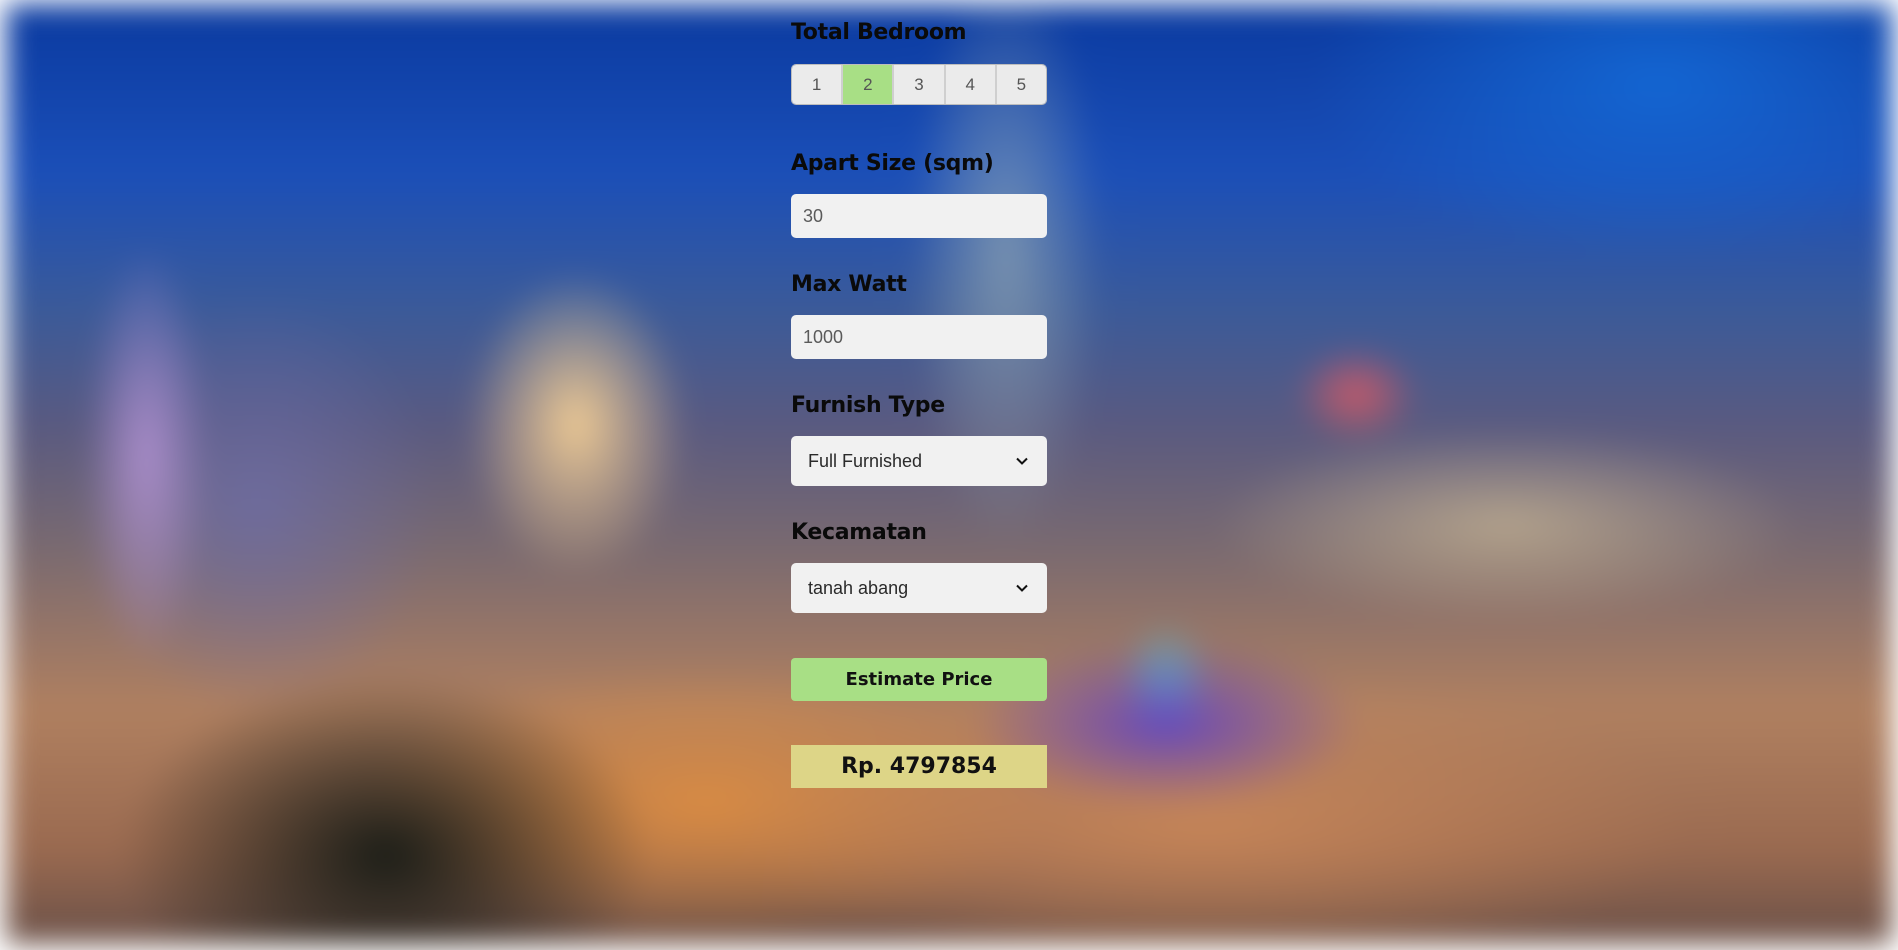  I want to click on size-input: 30, so click(919, 216).